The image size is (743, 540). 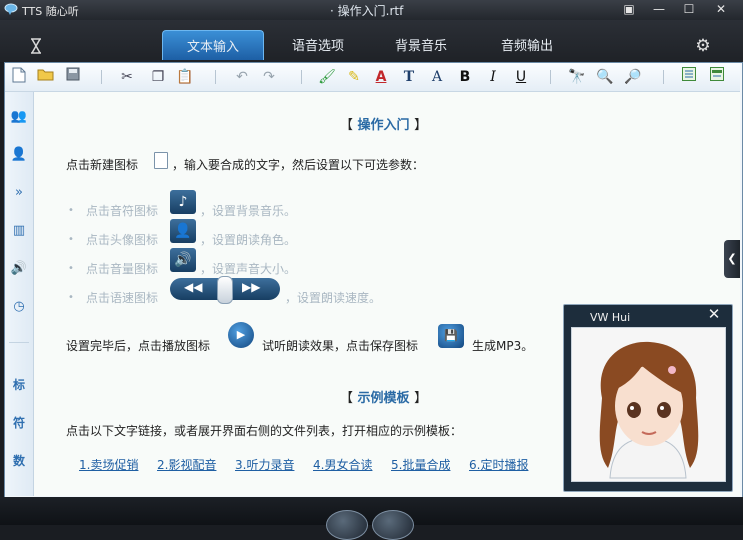 What do you see at coordinates (241, 335) in the screenshot?
I see `play-icon: ▶` at bounding box center [241, 335].